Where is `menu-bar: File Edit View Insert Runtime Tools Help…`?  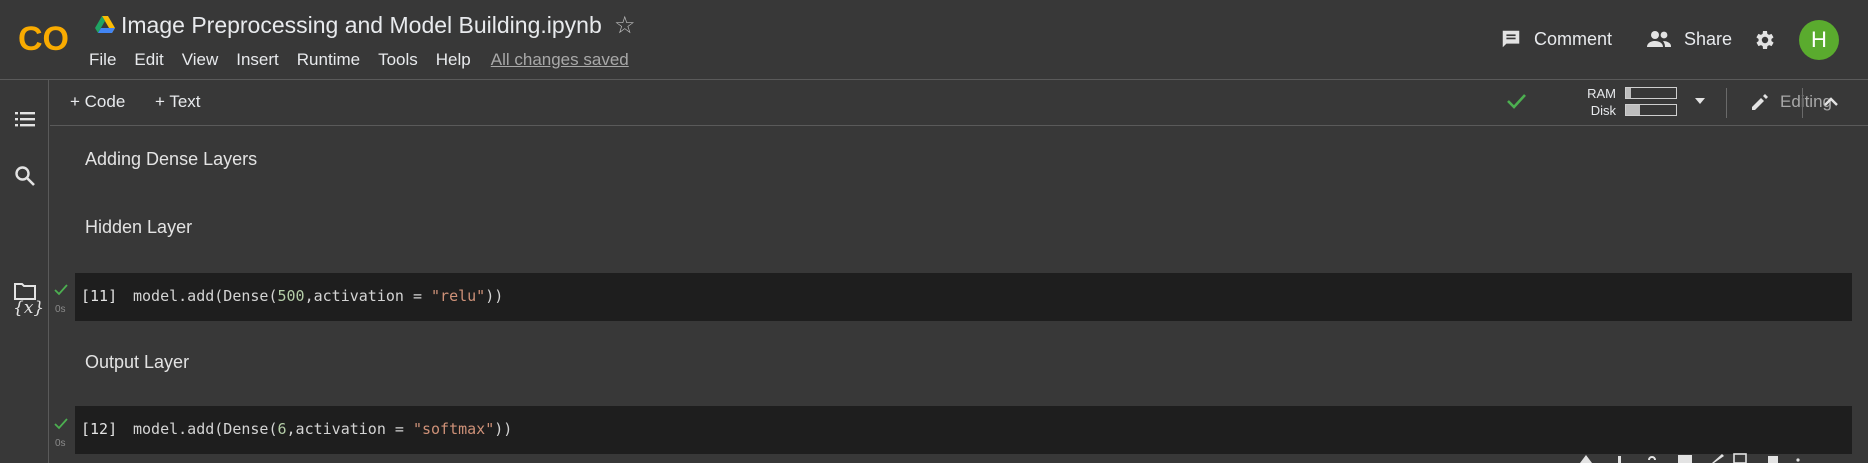 menu-bar: File Edit View Insert Runtime Tools Help… is located at coordinates (368, 60).